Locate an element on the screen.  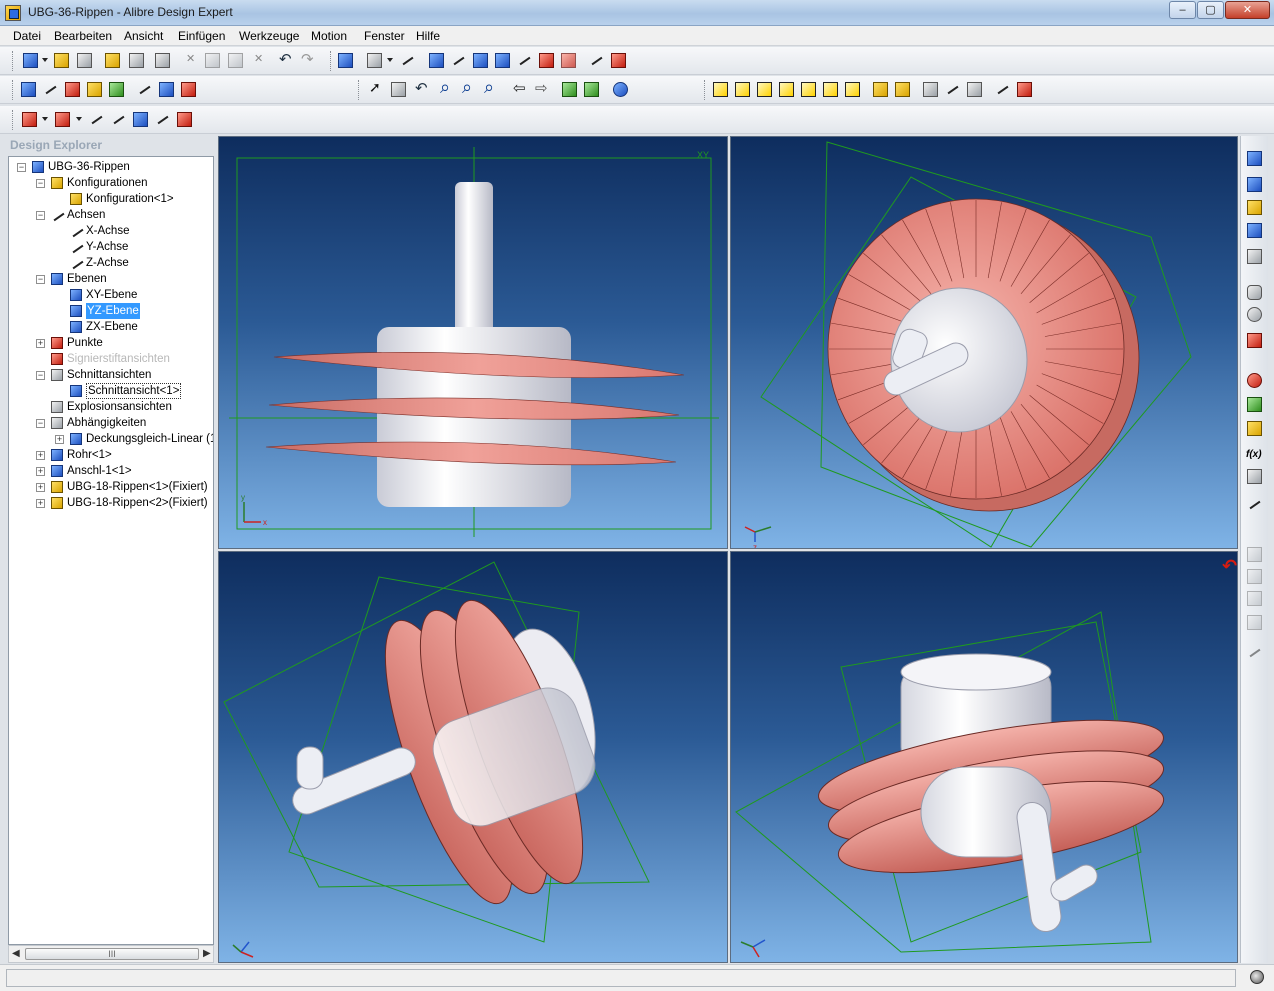
menu-bearbeiten: Bearbeiten is located at coordinates (83, 36).